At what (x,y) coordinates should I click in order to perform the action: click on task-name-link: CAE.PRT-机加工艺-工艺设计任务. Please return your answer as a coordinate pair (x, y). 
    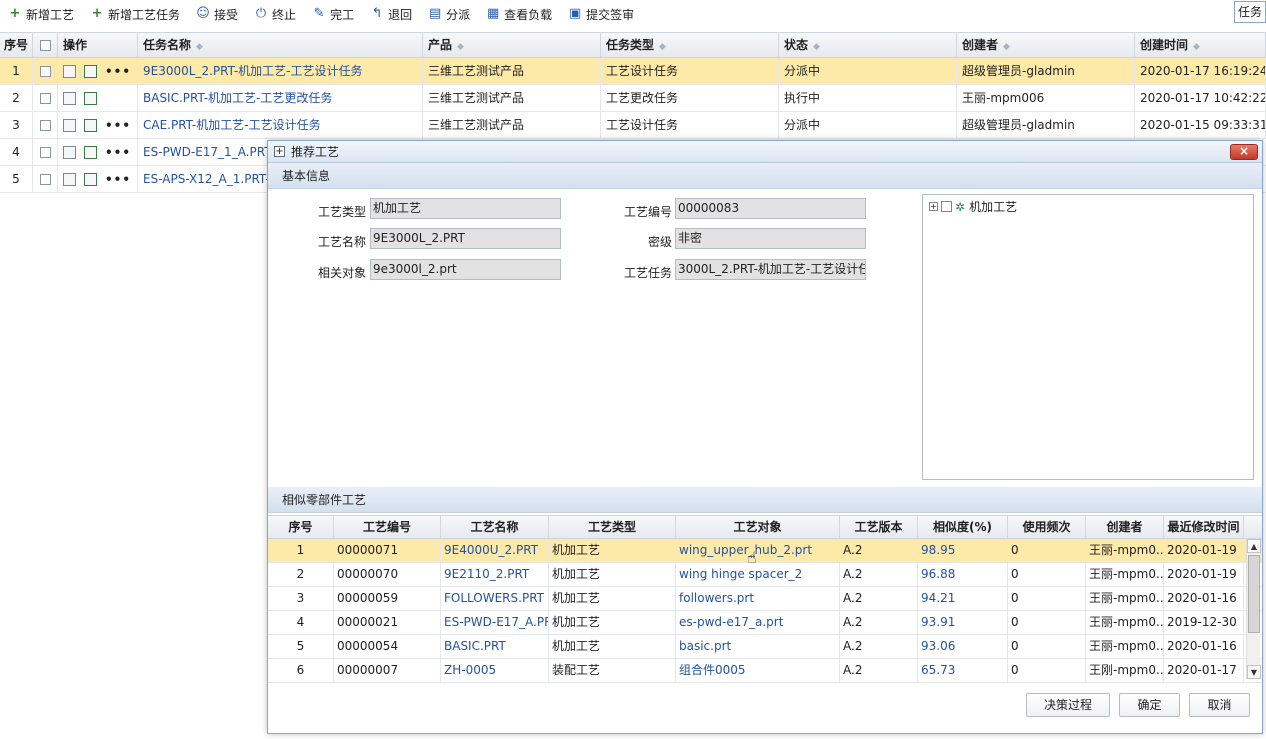
    Looking at the image, I should click on (280, 125).